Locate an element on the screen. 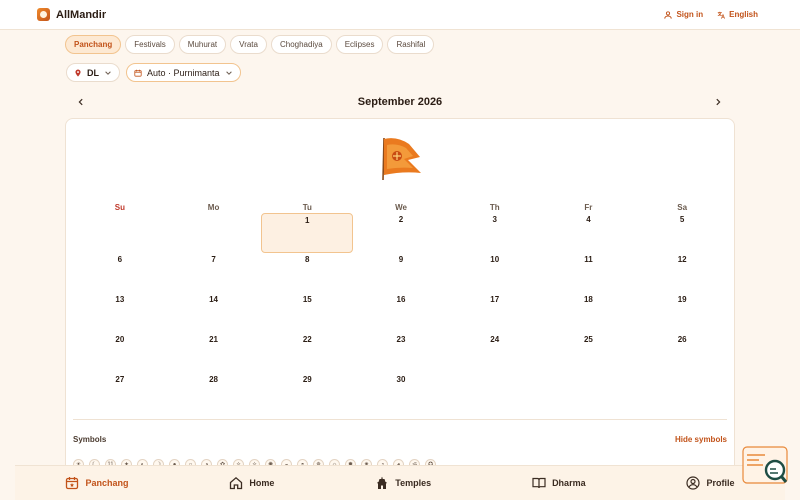  nav-dharma: Dharma is located at coordinates (559, 483).